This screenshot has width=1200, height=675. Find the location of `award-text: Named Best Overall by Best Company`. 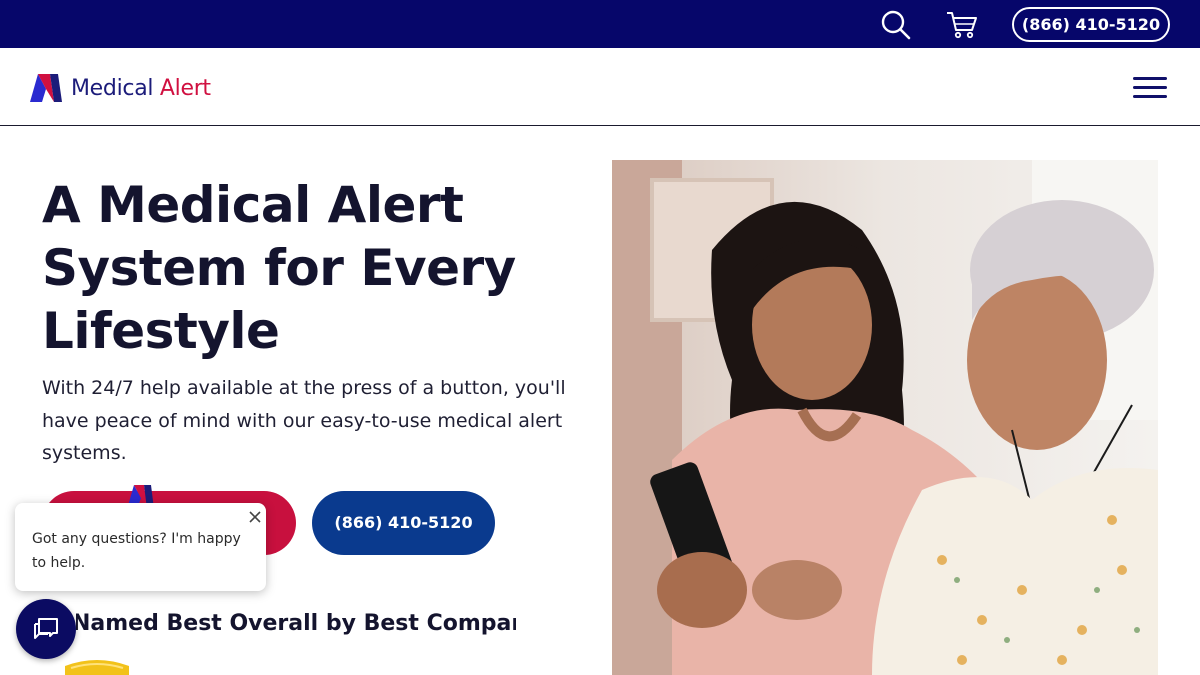

award-text: Named Best Overall by Best Company is located at coordinates (296, 623).